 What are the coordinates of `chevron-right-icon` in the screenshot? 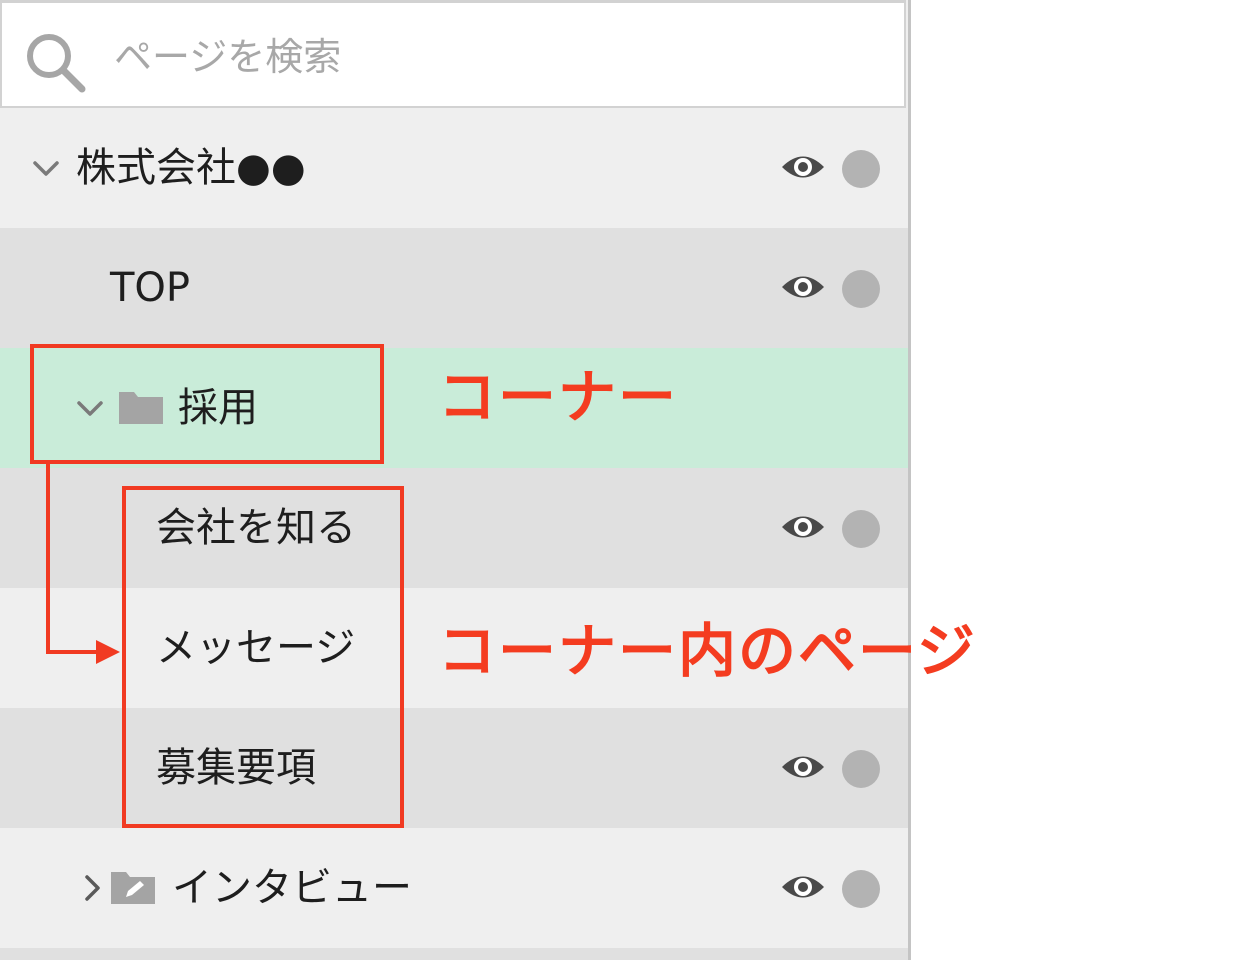 It's located at (92, 888).